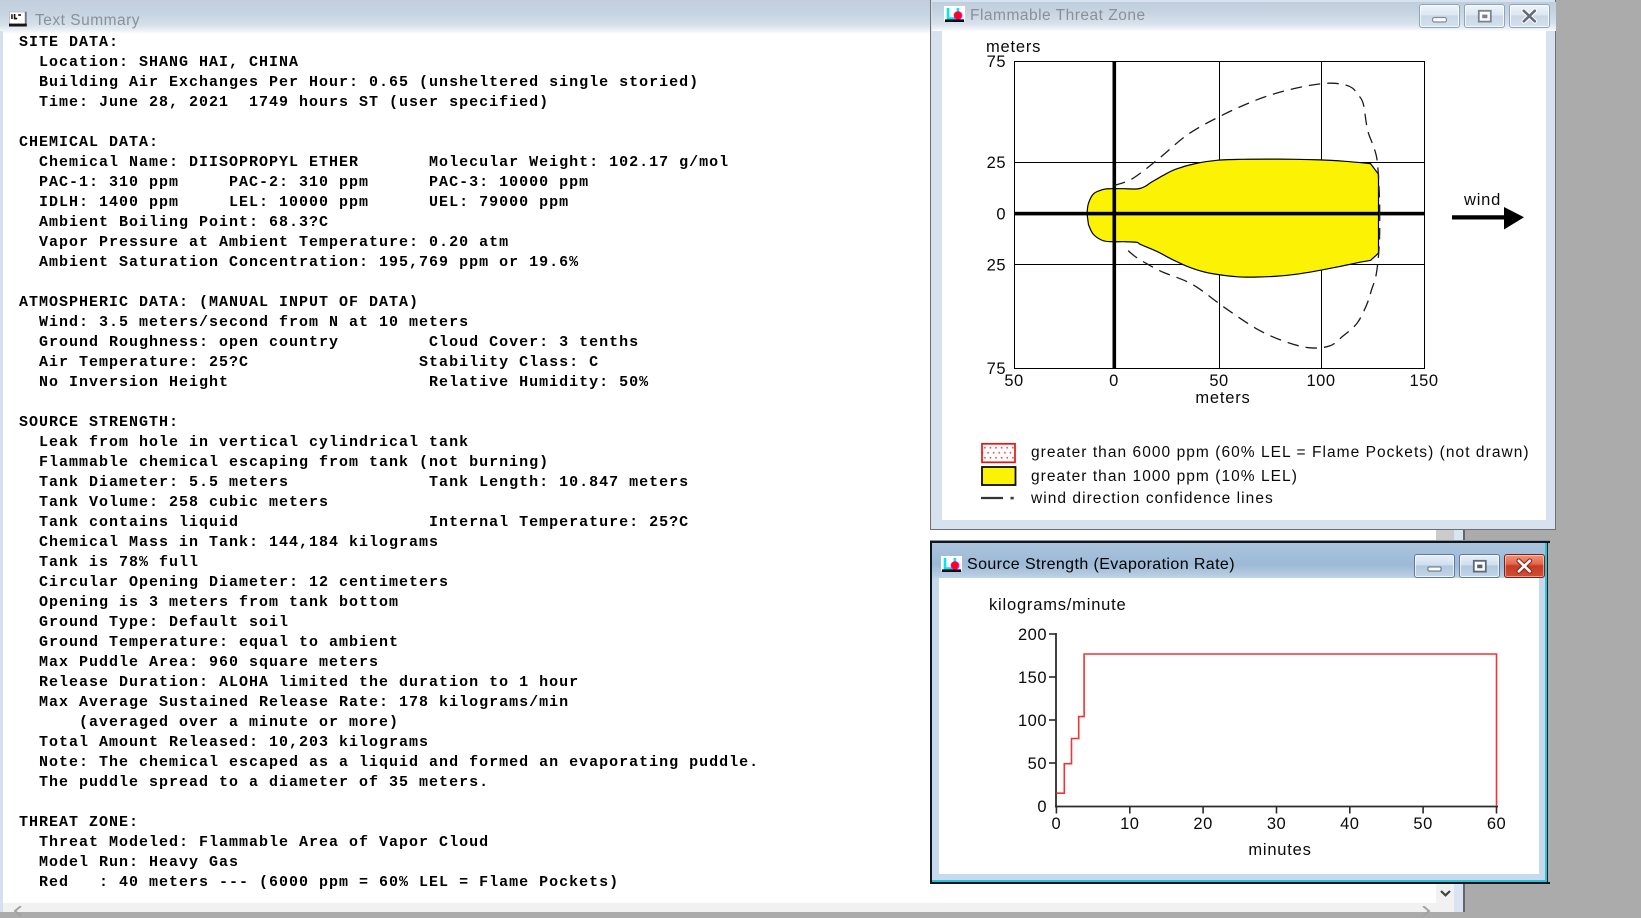 The width and height of the screenshot is (1641, 918). Describe the element at coordinates (1482, 200) in the screenshot. I see `svg-text: wind` at that location.